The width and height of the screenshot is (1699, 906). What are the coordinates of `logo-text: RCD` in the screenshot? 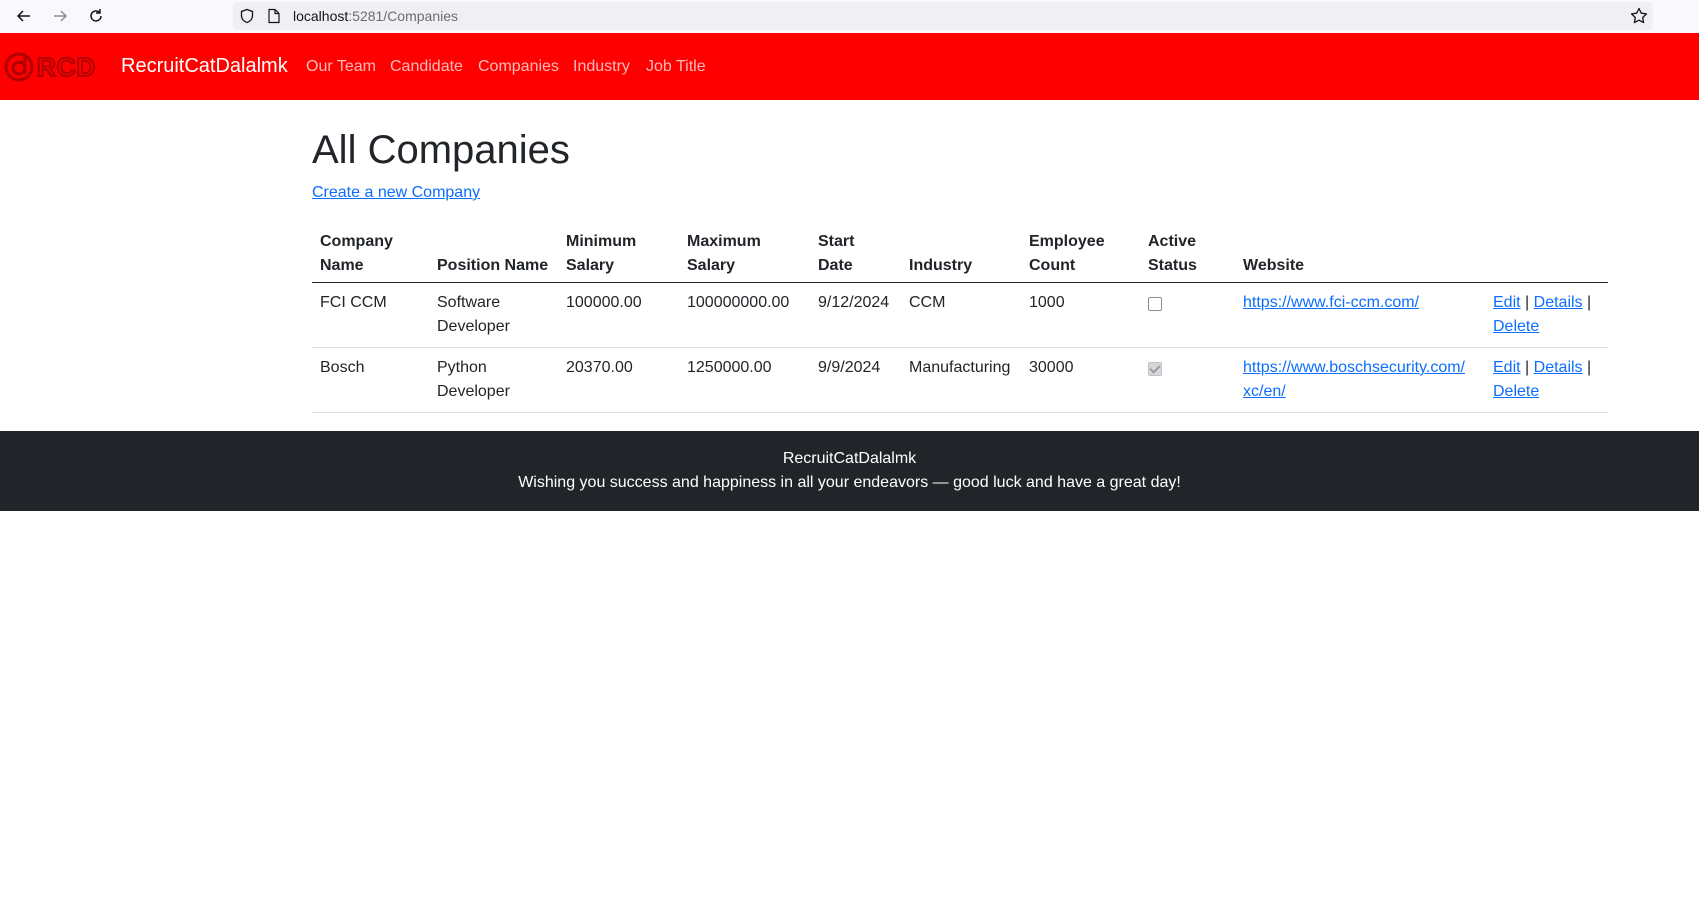 It's located at (66, 67).